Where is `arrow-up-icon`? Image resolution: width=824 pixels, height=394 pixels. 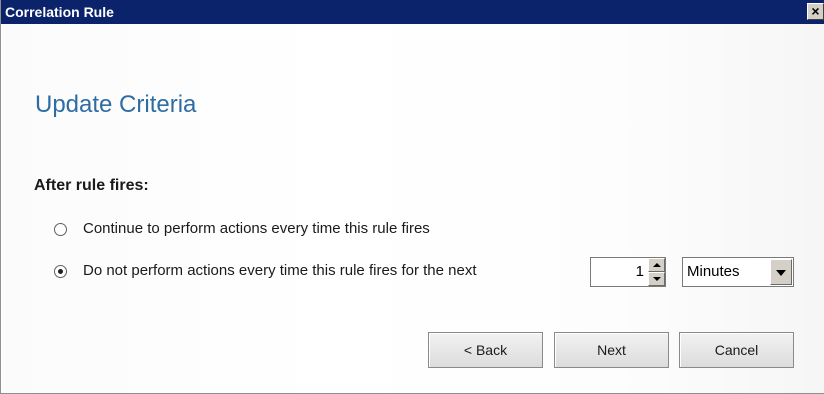
arrow-up-icon is located at coordinates (657, 265).